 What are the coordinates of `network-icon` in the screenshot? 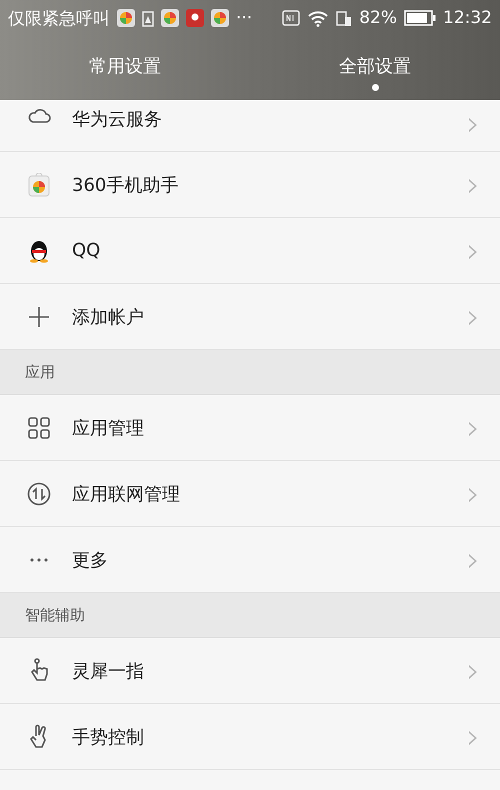 It's located at (39, 494).